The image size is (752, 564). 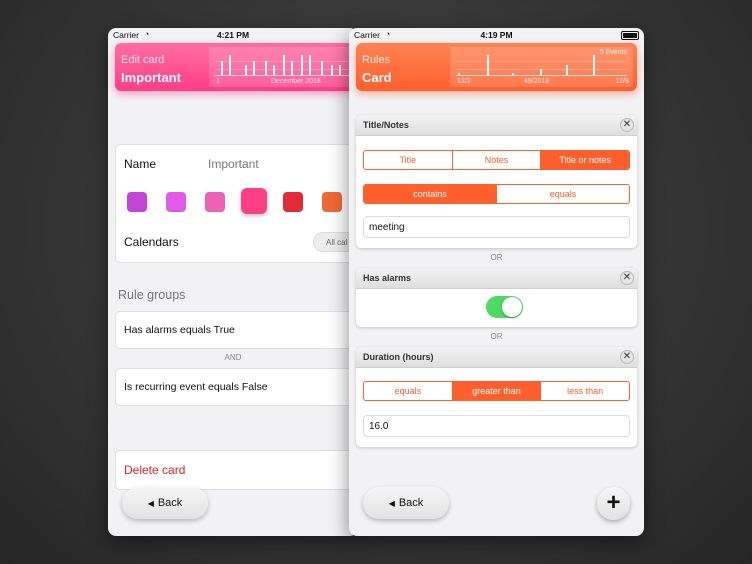 I want to click on panel-header: Title/Notes ✕, so click(x=496, y=125).